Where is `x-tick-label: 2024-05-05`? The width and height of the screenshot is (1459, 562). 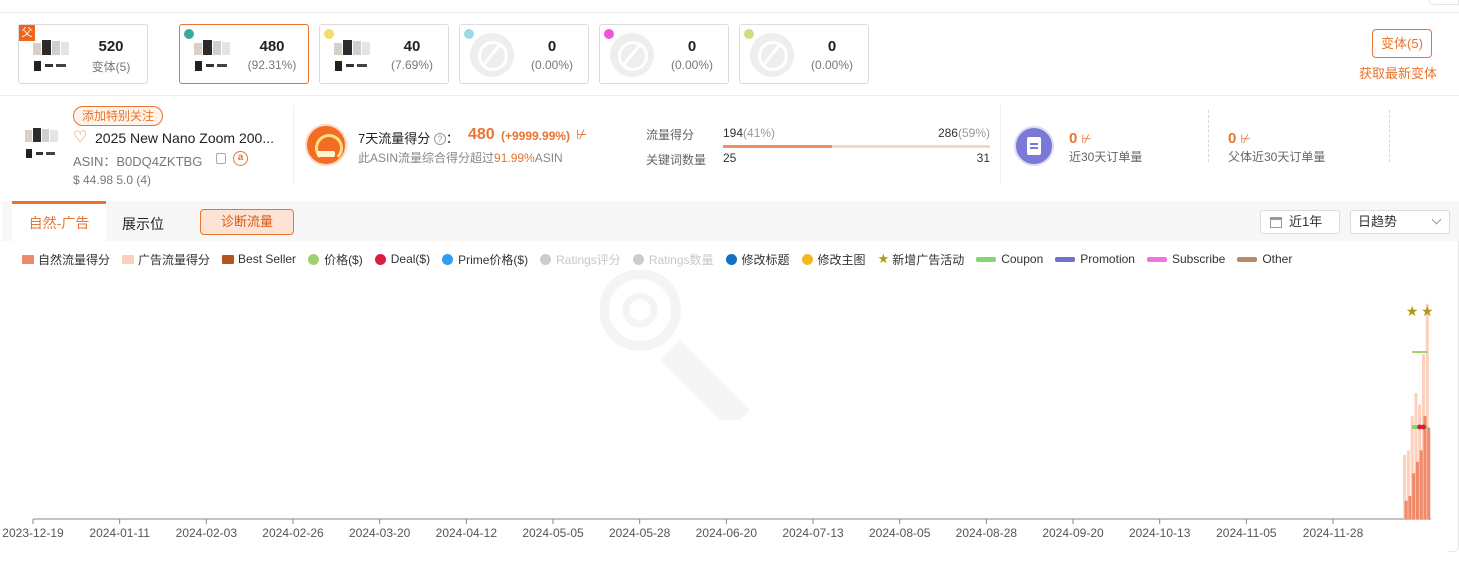 x-tick-label: 2024-05-05 is located at coordinates (553, 533).